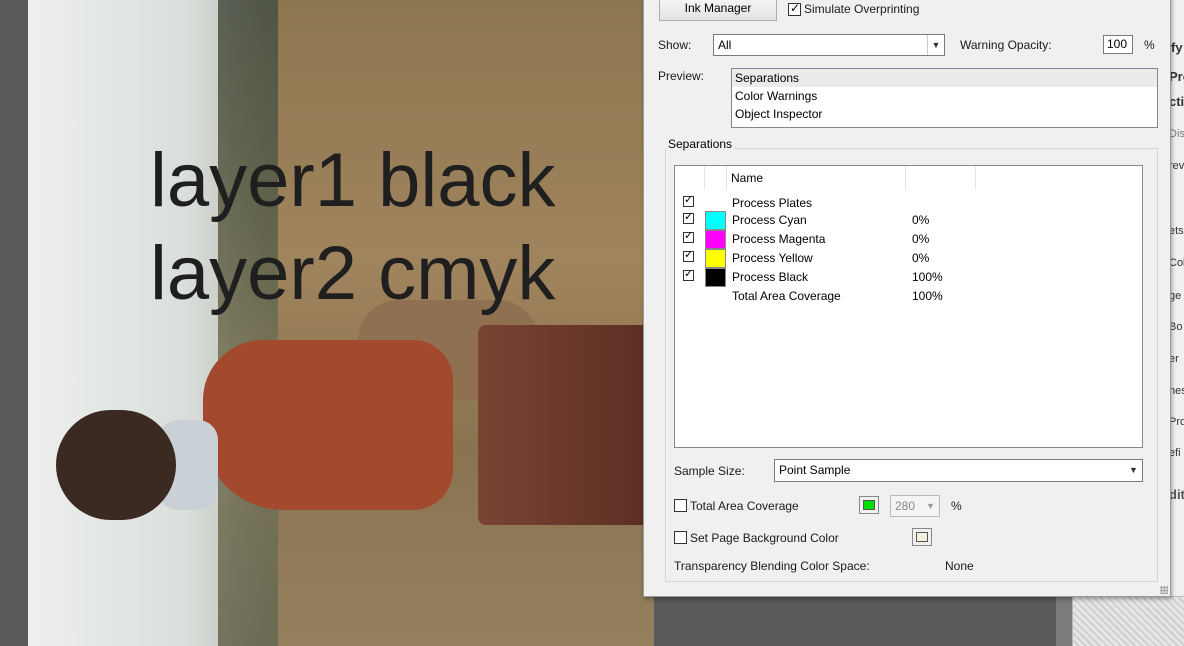  I want to click on table-row: Process Magenta 0%, so click(908, 239).